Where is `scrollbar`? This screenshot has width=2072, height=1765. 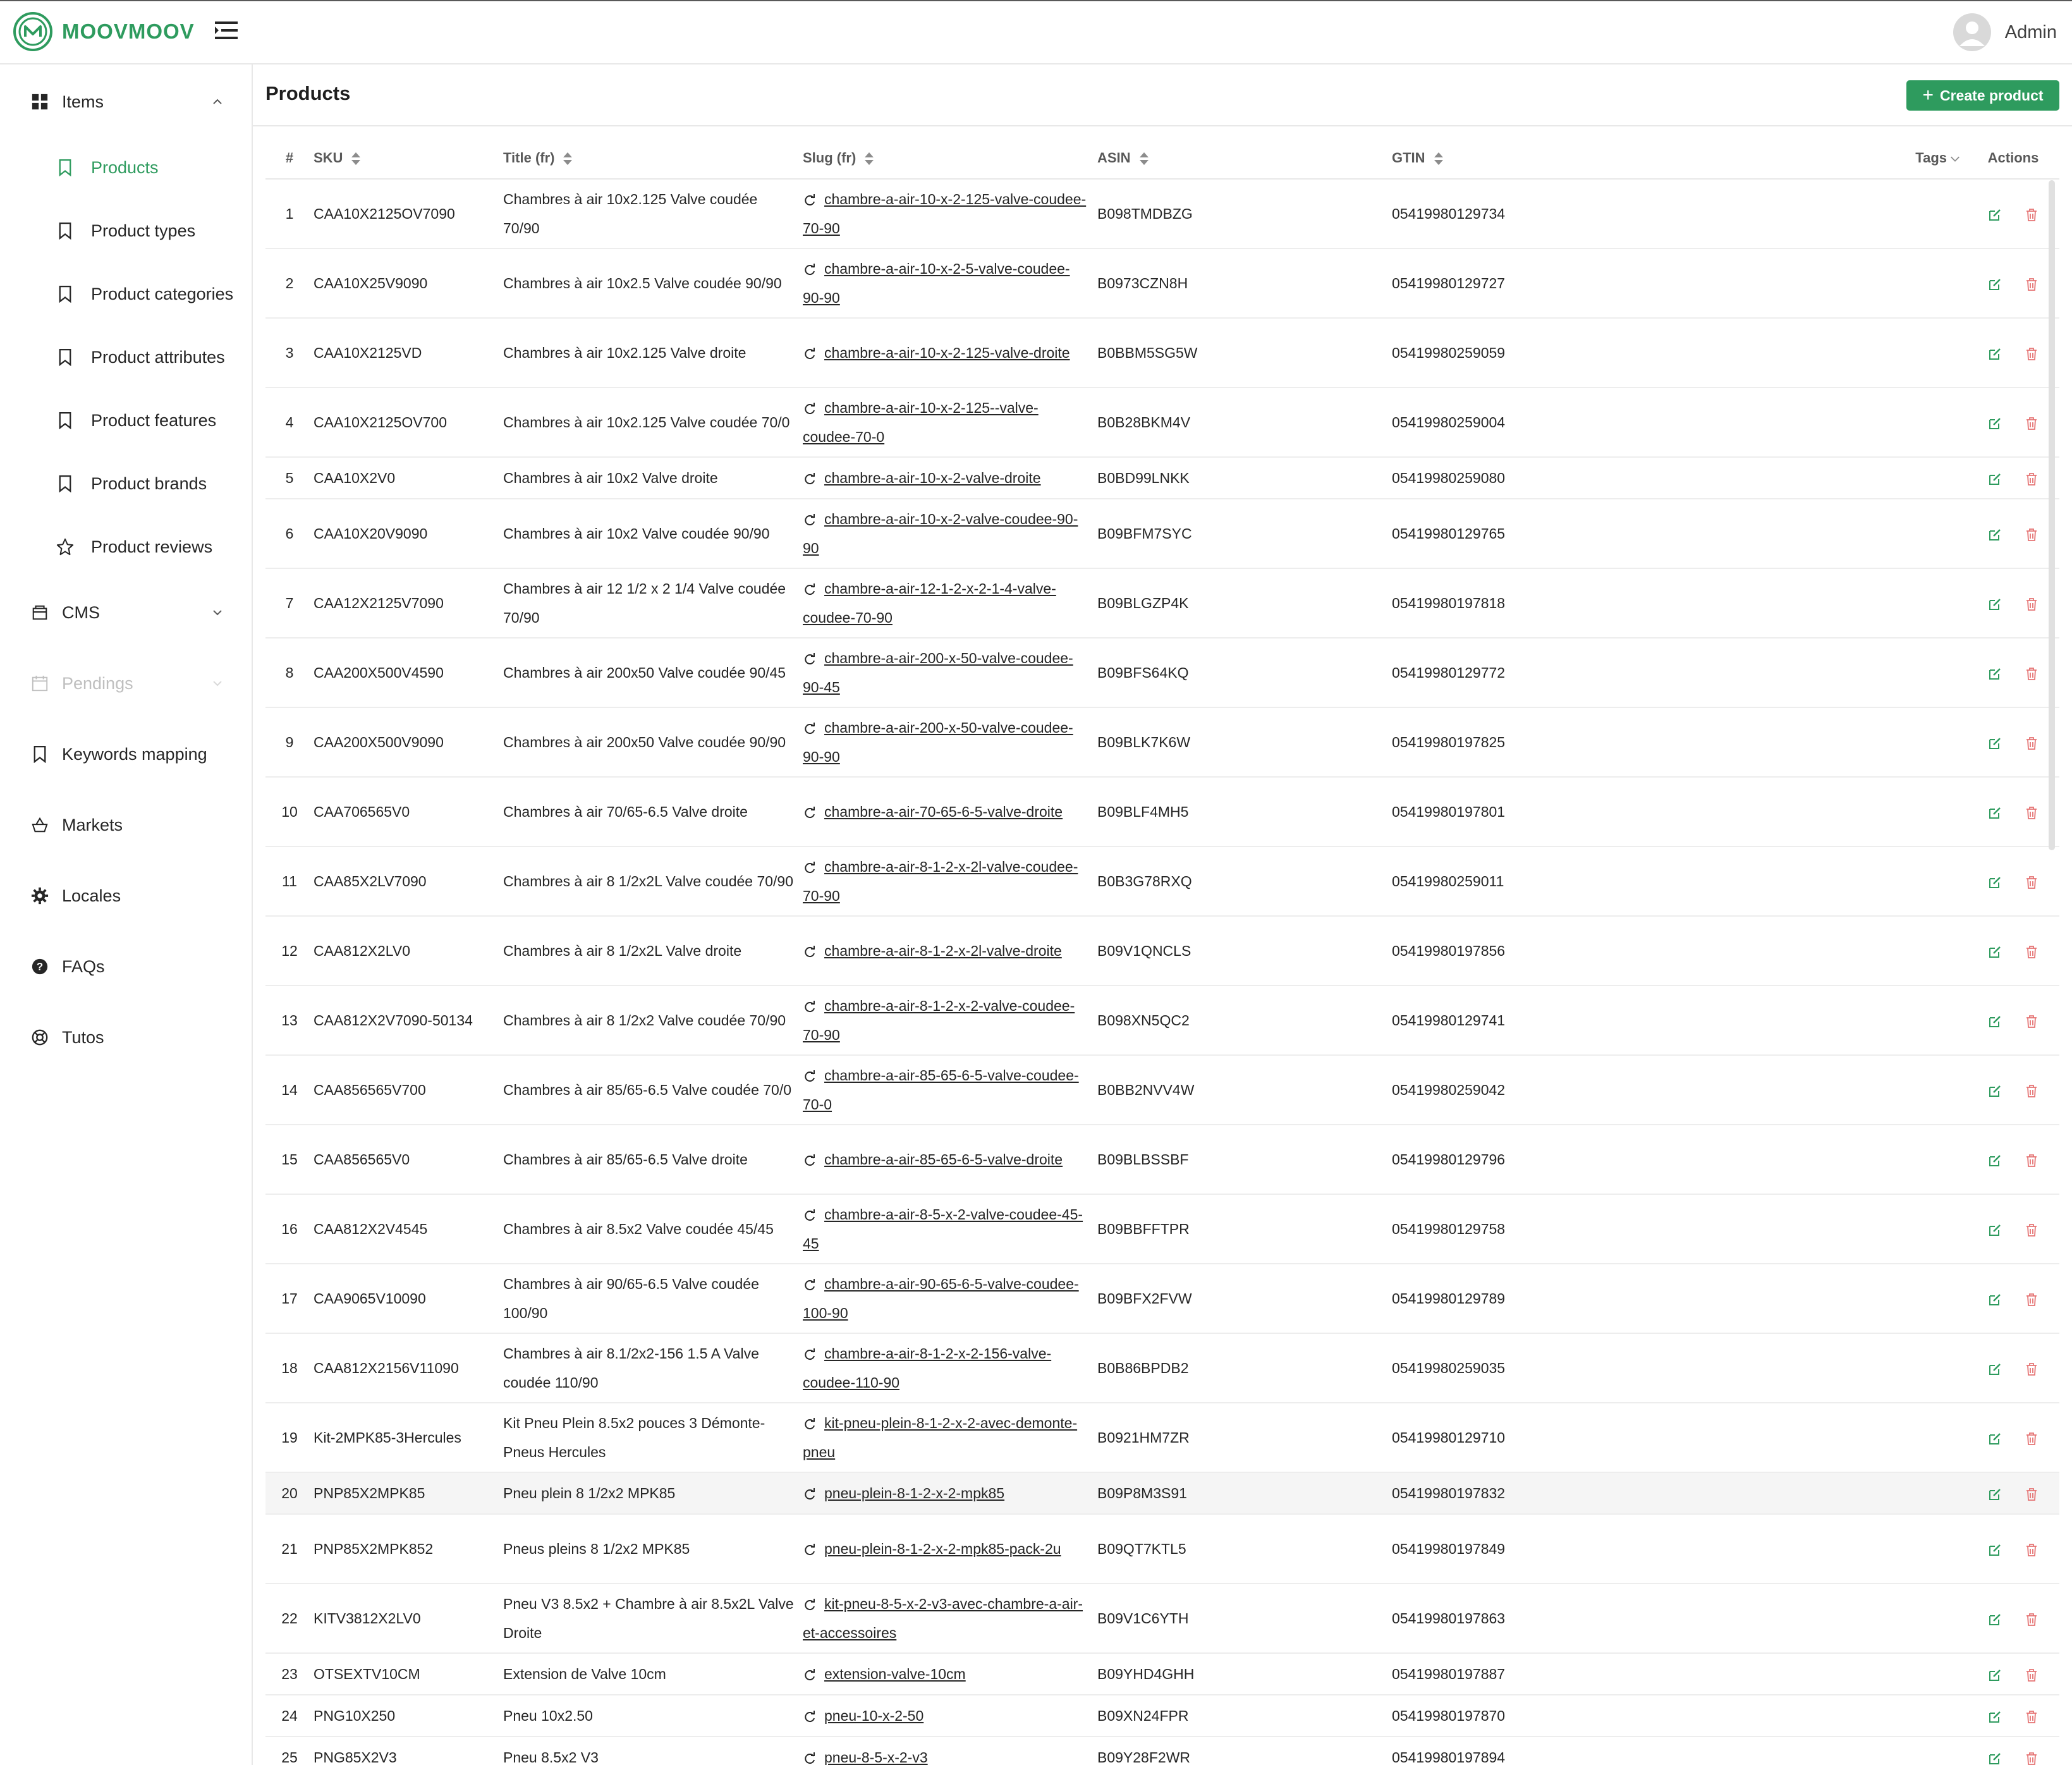
scrollbar is located at coordinates (2052, 515).